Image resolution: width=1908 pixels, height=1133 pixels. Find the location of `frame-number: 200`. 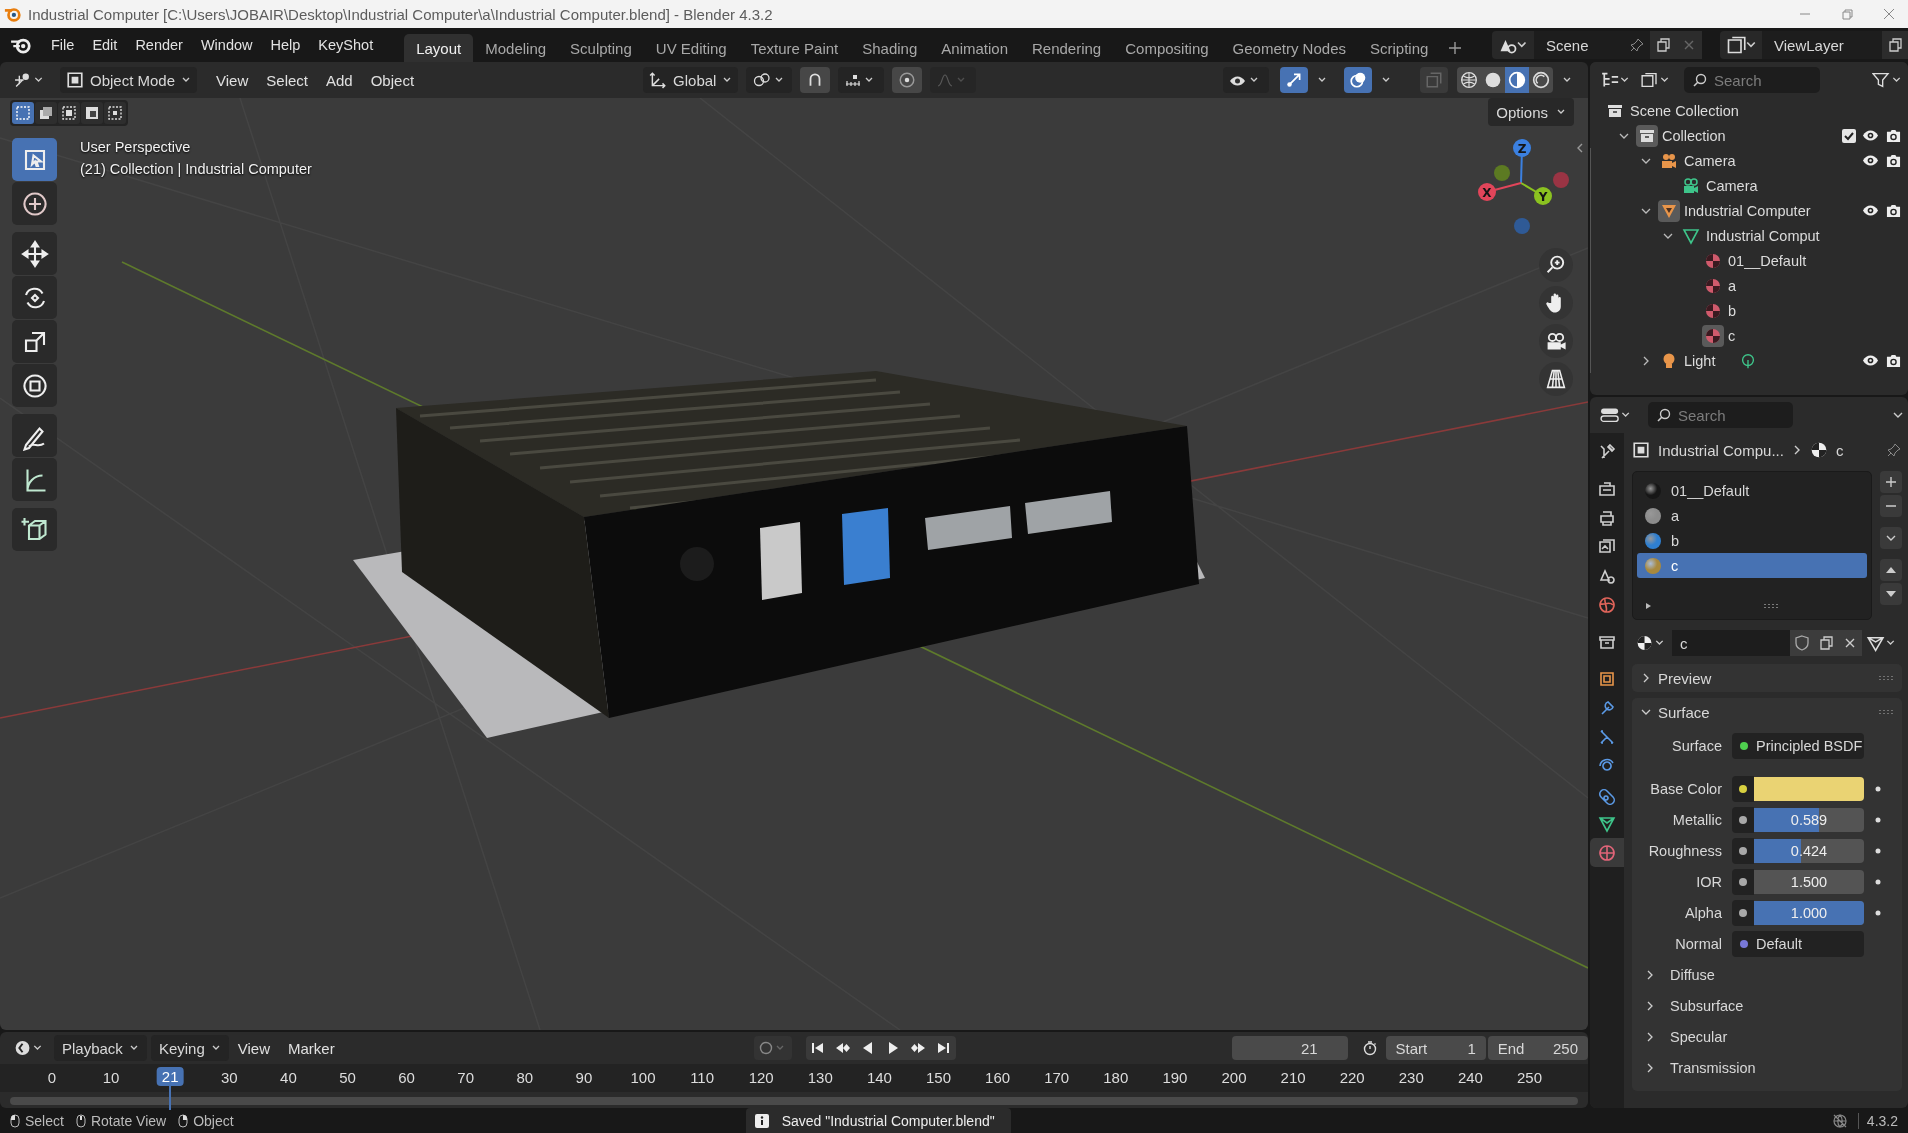

frame-number: 200 is located at coordinates (1234, 1077).